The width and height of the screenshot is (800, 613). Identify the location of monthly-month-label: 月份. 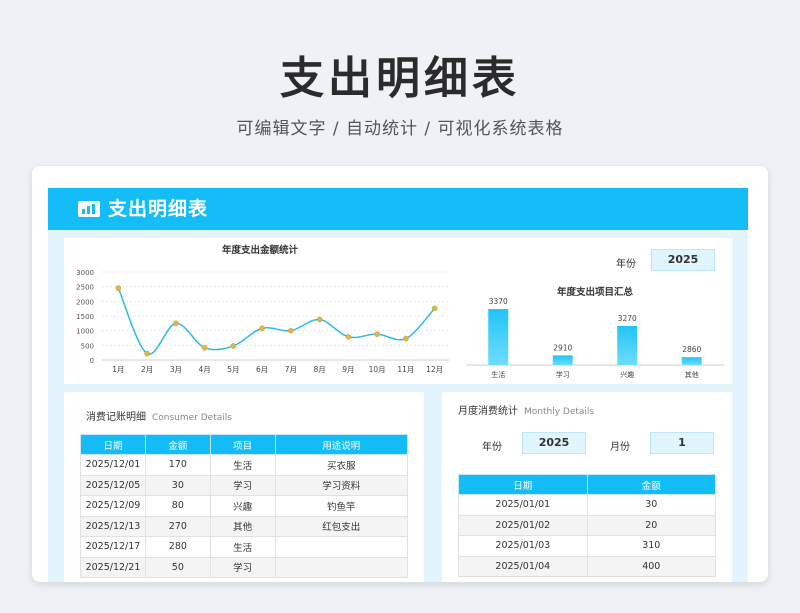
(620, 447).